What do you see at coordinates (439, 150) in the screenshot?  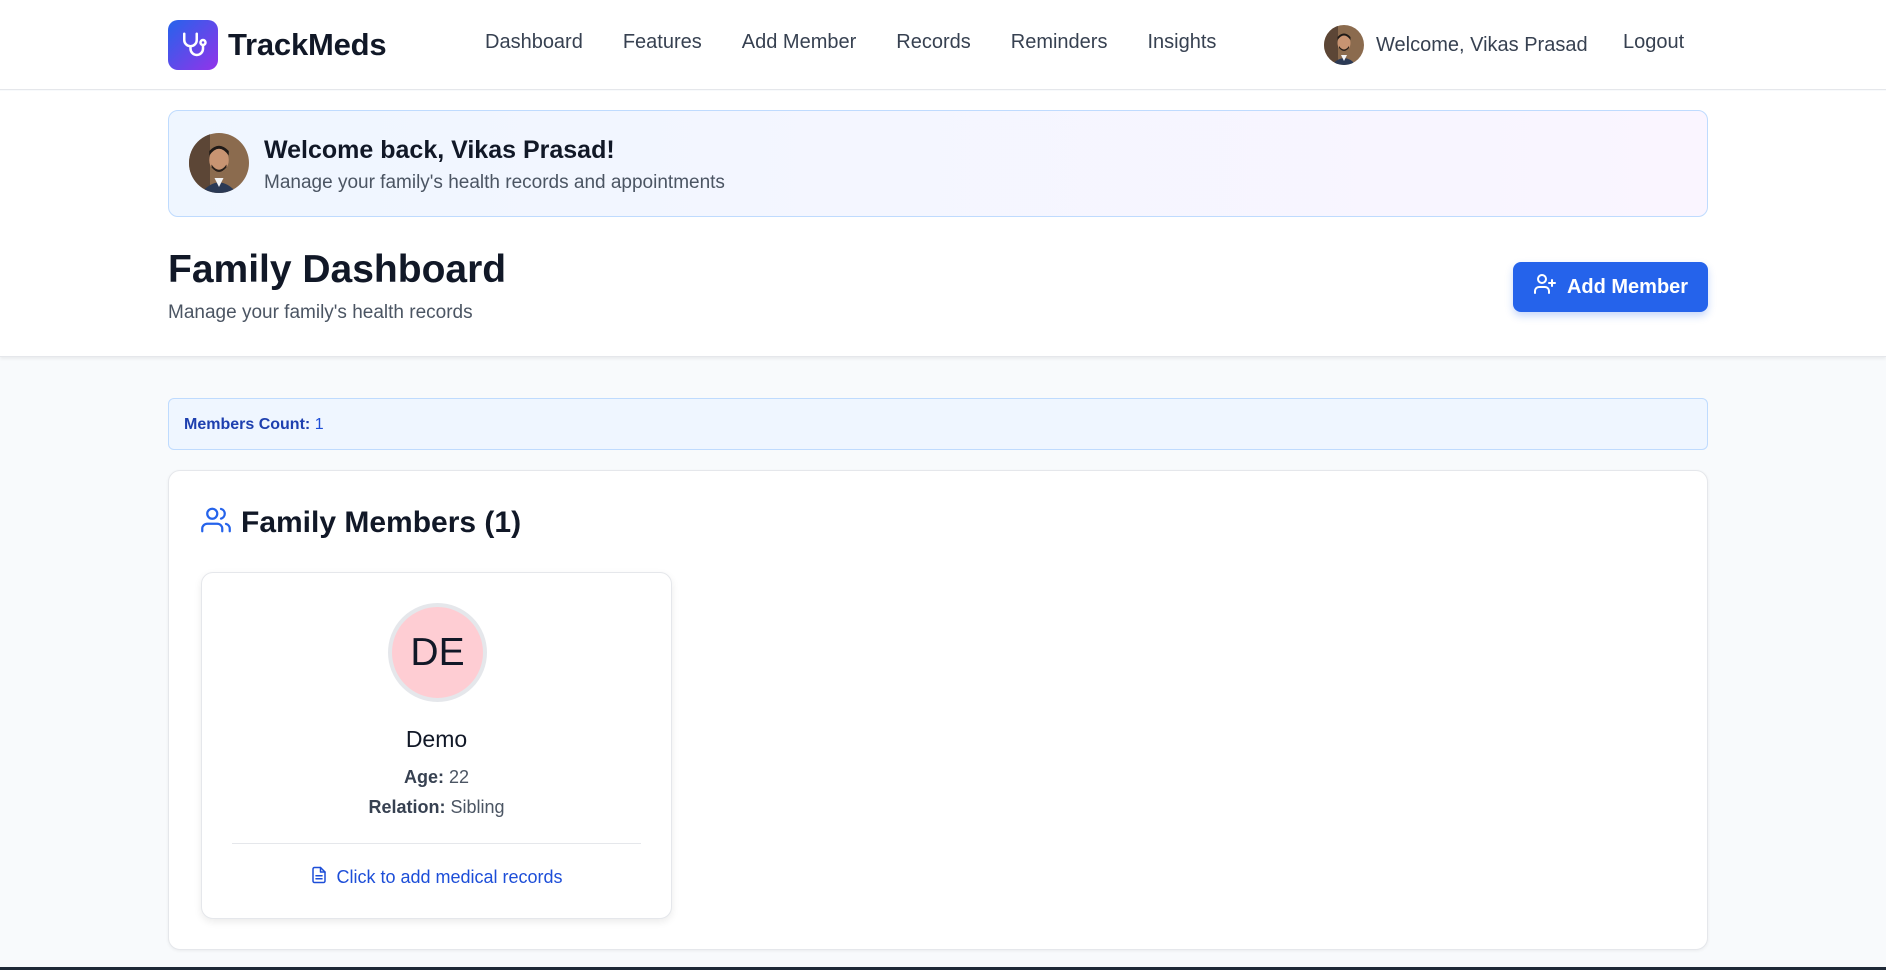 I see `welcome-title: Welcome back, Vikas Prasad!` at bounding box center [439, 150].